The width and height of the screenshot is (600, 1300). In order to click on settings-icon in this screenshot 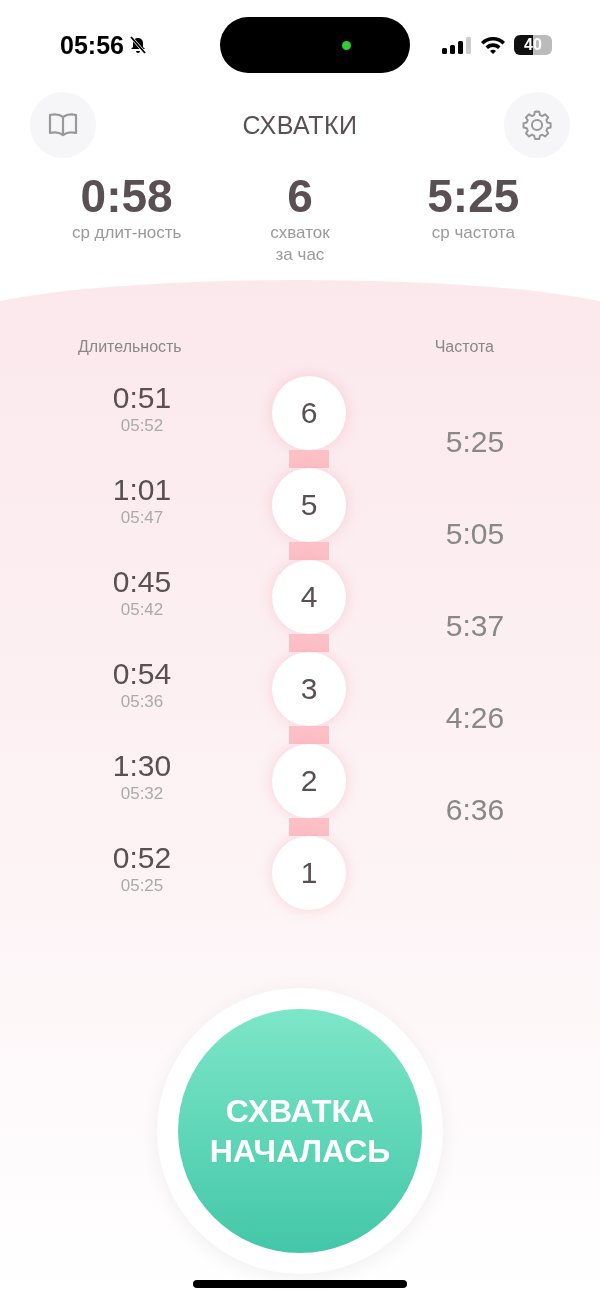, I will do `click(537, 125)`.